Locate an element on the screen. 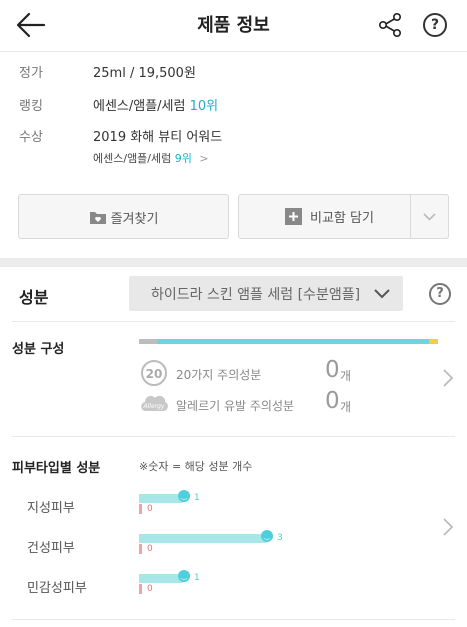  ranking-position: 10위 is located at coordinates (204, 106).